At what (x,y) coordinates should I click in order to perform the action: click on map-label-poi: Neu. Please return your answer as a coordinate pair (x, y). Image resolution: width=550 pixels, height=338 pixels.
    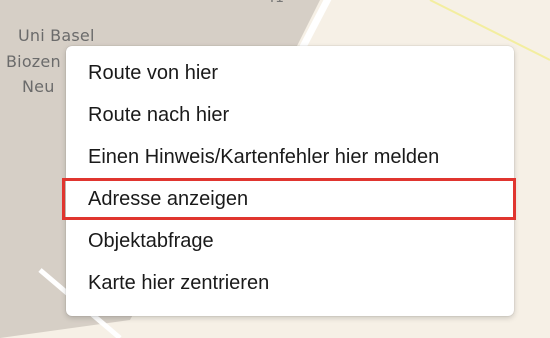
    Looking at the image, I should click on (38, 86).